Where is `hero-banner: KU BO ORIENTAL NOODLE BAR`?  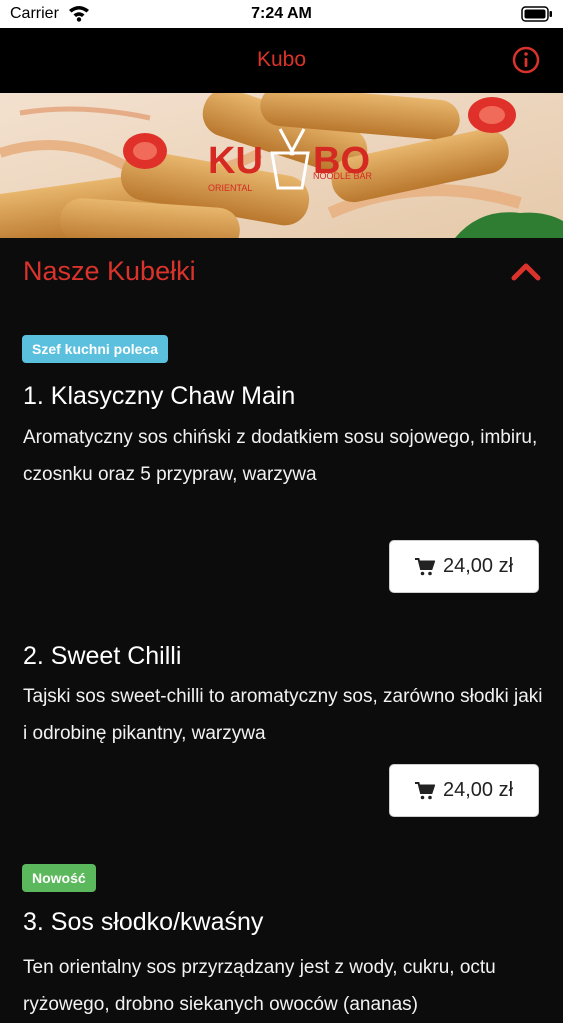
hero-banner: KU BO ORIENTAL NOODLE BAR is located at coordinates (281, 165).